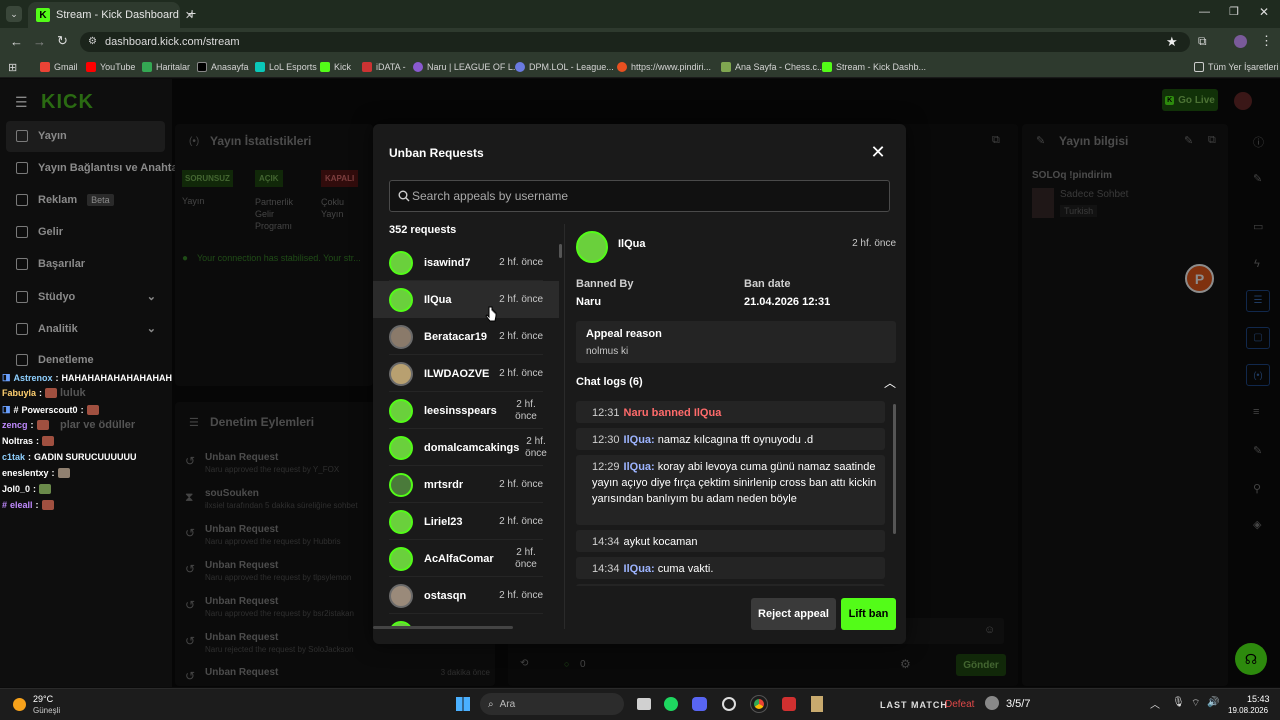 The width and height of the screenshot is (1280, 720). I want to click on tray-chevron-icon: ︿, so click(1155, 703).